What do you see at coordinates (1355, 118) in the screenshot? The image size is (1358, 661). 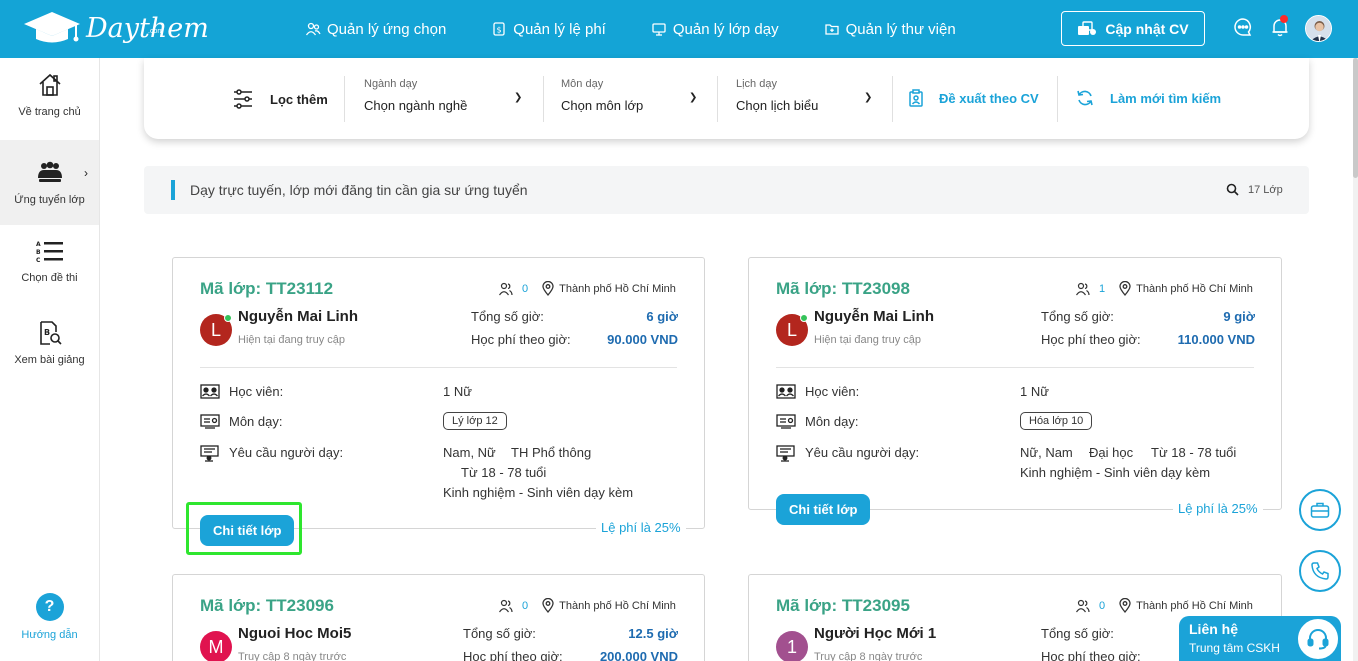 I see `scrollbar-thumb` at bounding box center [1355, 118].